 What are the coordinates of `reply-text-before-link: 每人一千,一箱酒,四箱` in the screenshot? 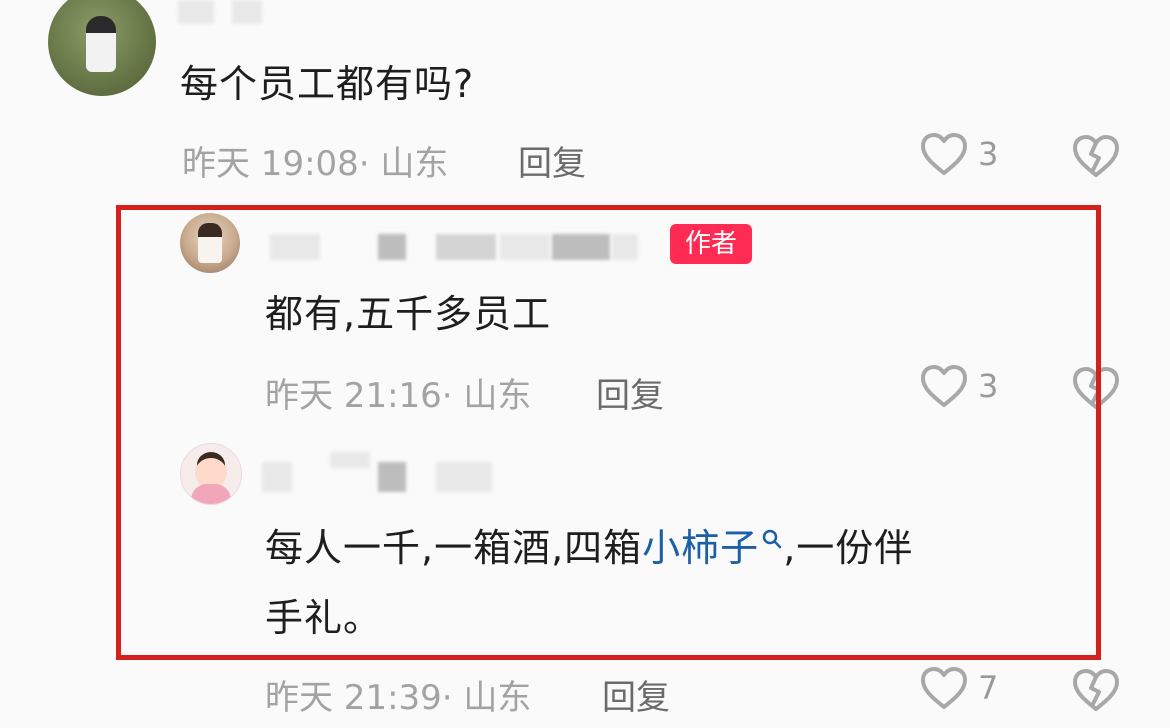 It's located at (454, 548).